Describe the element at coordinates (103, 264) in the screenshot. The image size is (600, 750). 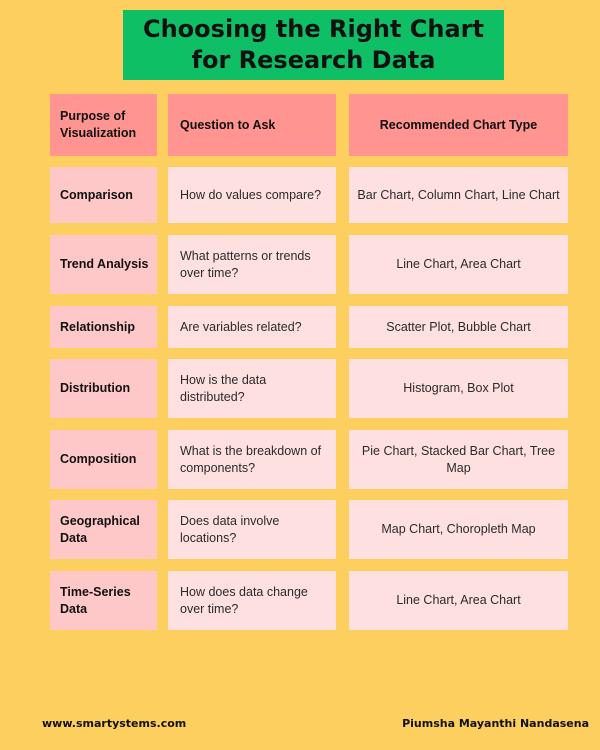
I see `row-purpose: Trend Analysis` at that location.